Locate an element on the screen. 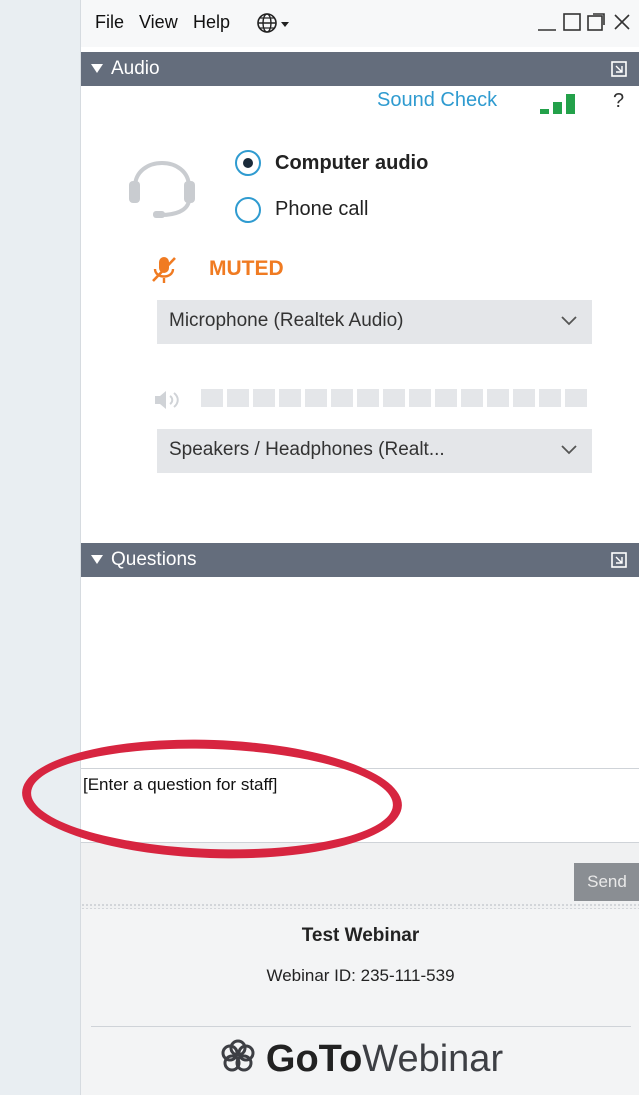 The height and width of the screenshot is (1095, 639). microphone-select-value: Microphone (Realtek Audio) is located at coordinates (286, 320).